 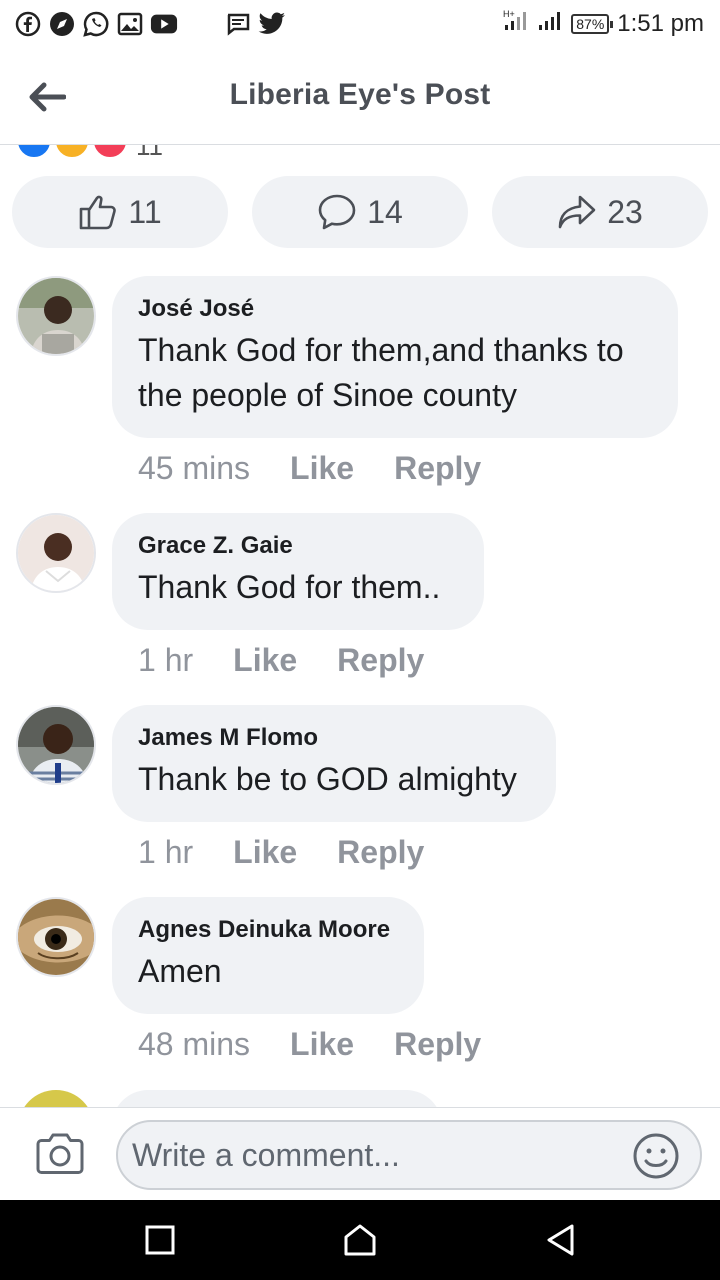 I want to click on share-button: 23, so click(x=600, y=212).